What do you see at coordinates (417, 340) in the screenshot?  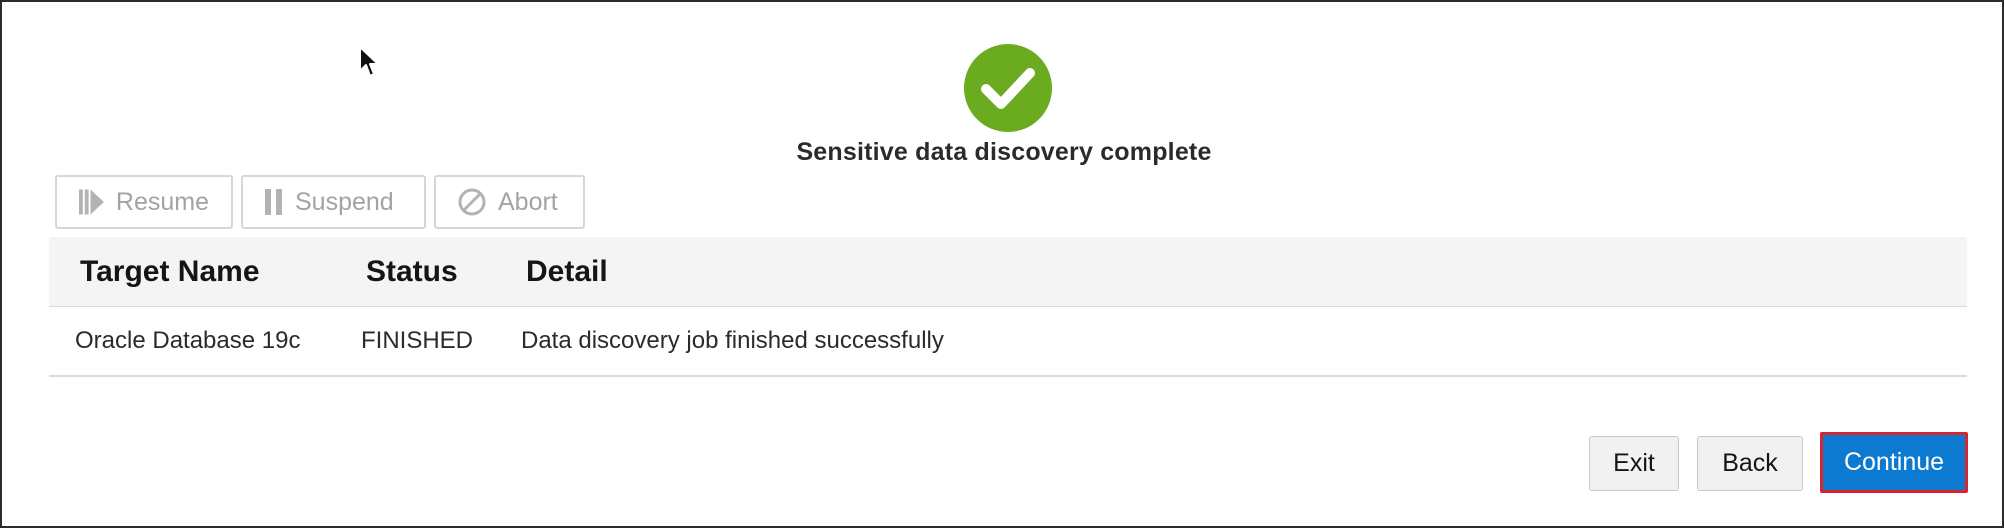 I see `cell-status: FINISHED` at bounding box center [417, 340].